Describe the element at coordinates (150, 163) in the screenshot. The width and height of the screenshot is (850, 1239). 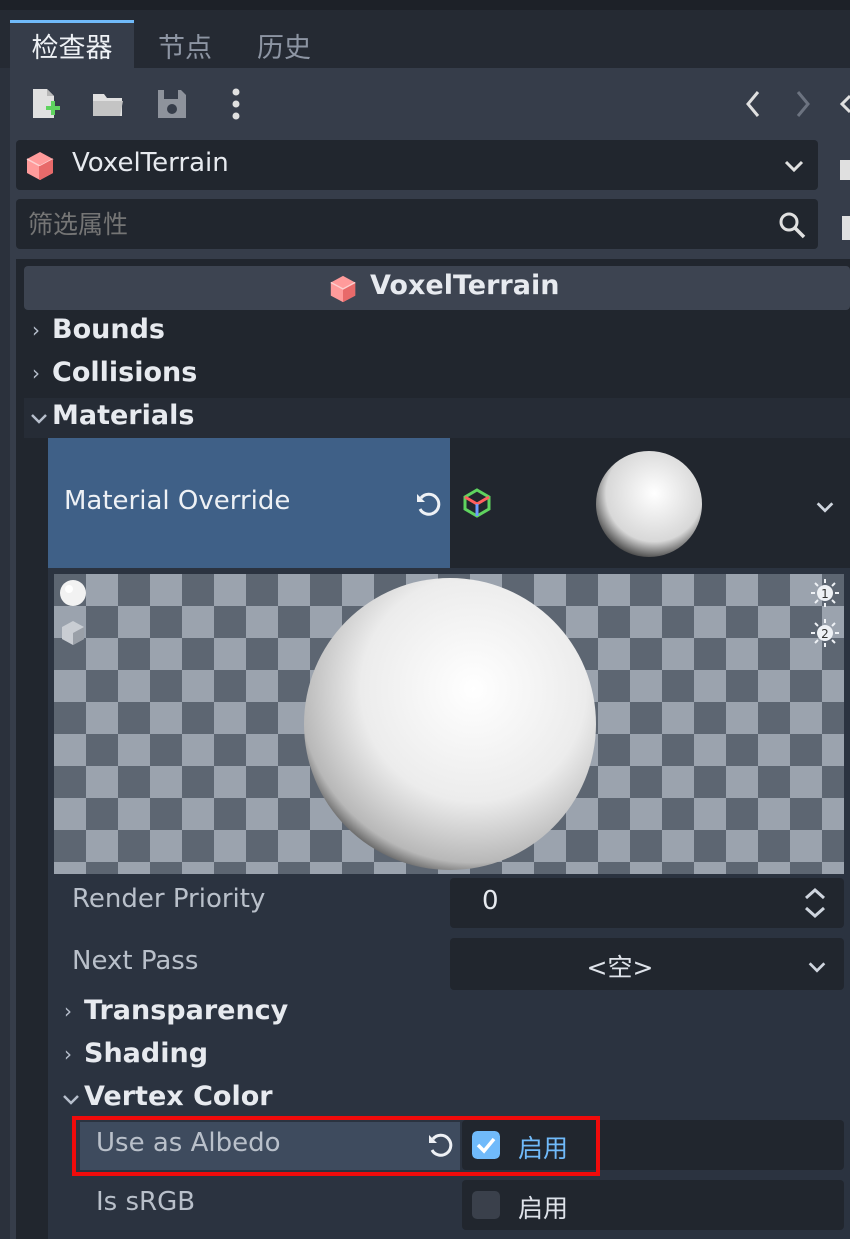
I see `object-name: VoxelTerrain` at that location.